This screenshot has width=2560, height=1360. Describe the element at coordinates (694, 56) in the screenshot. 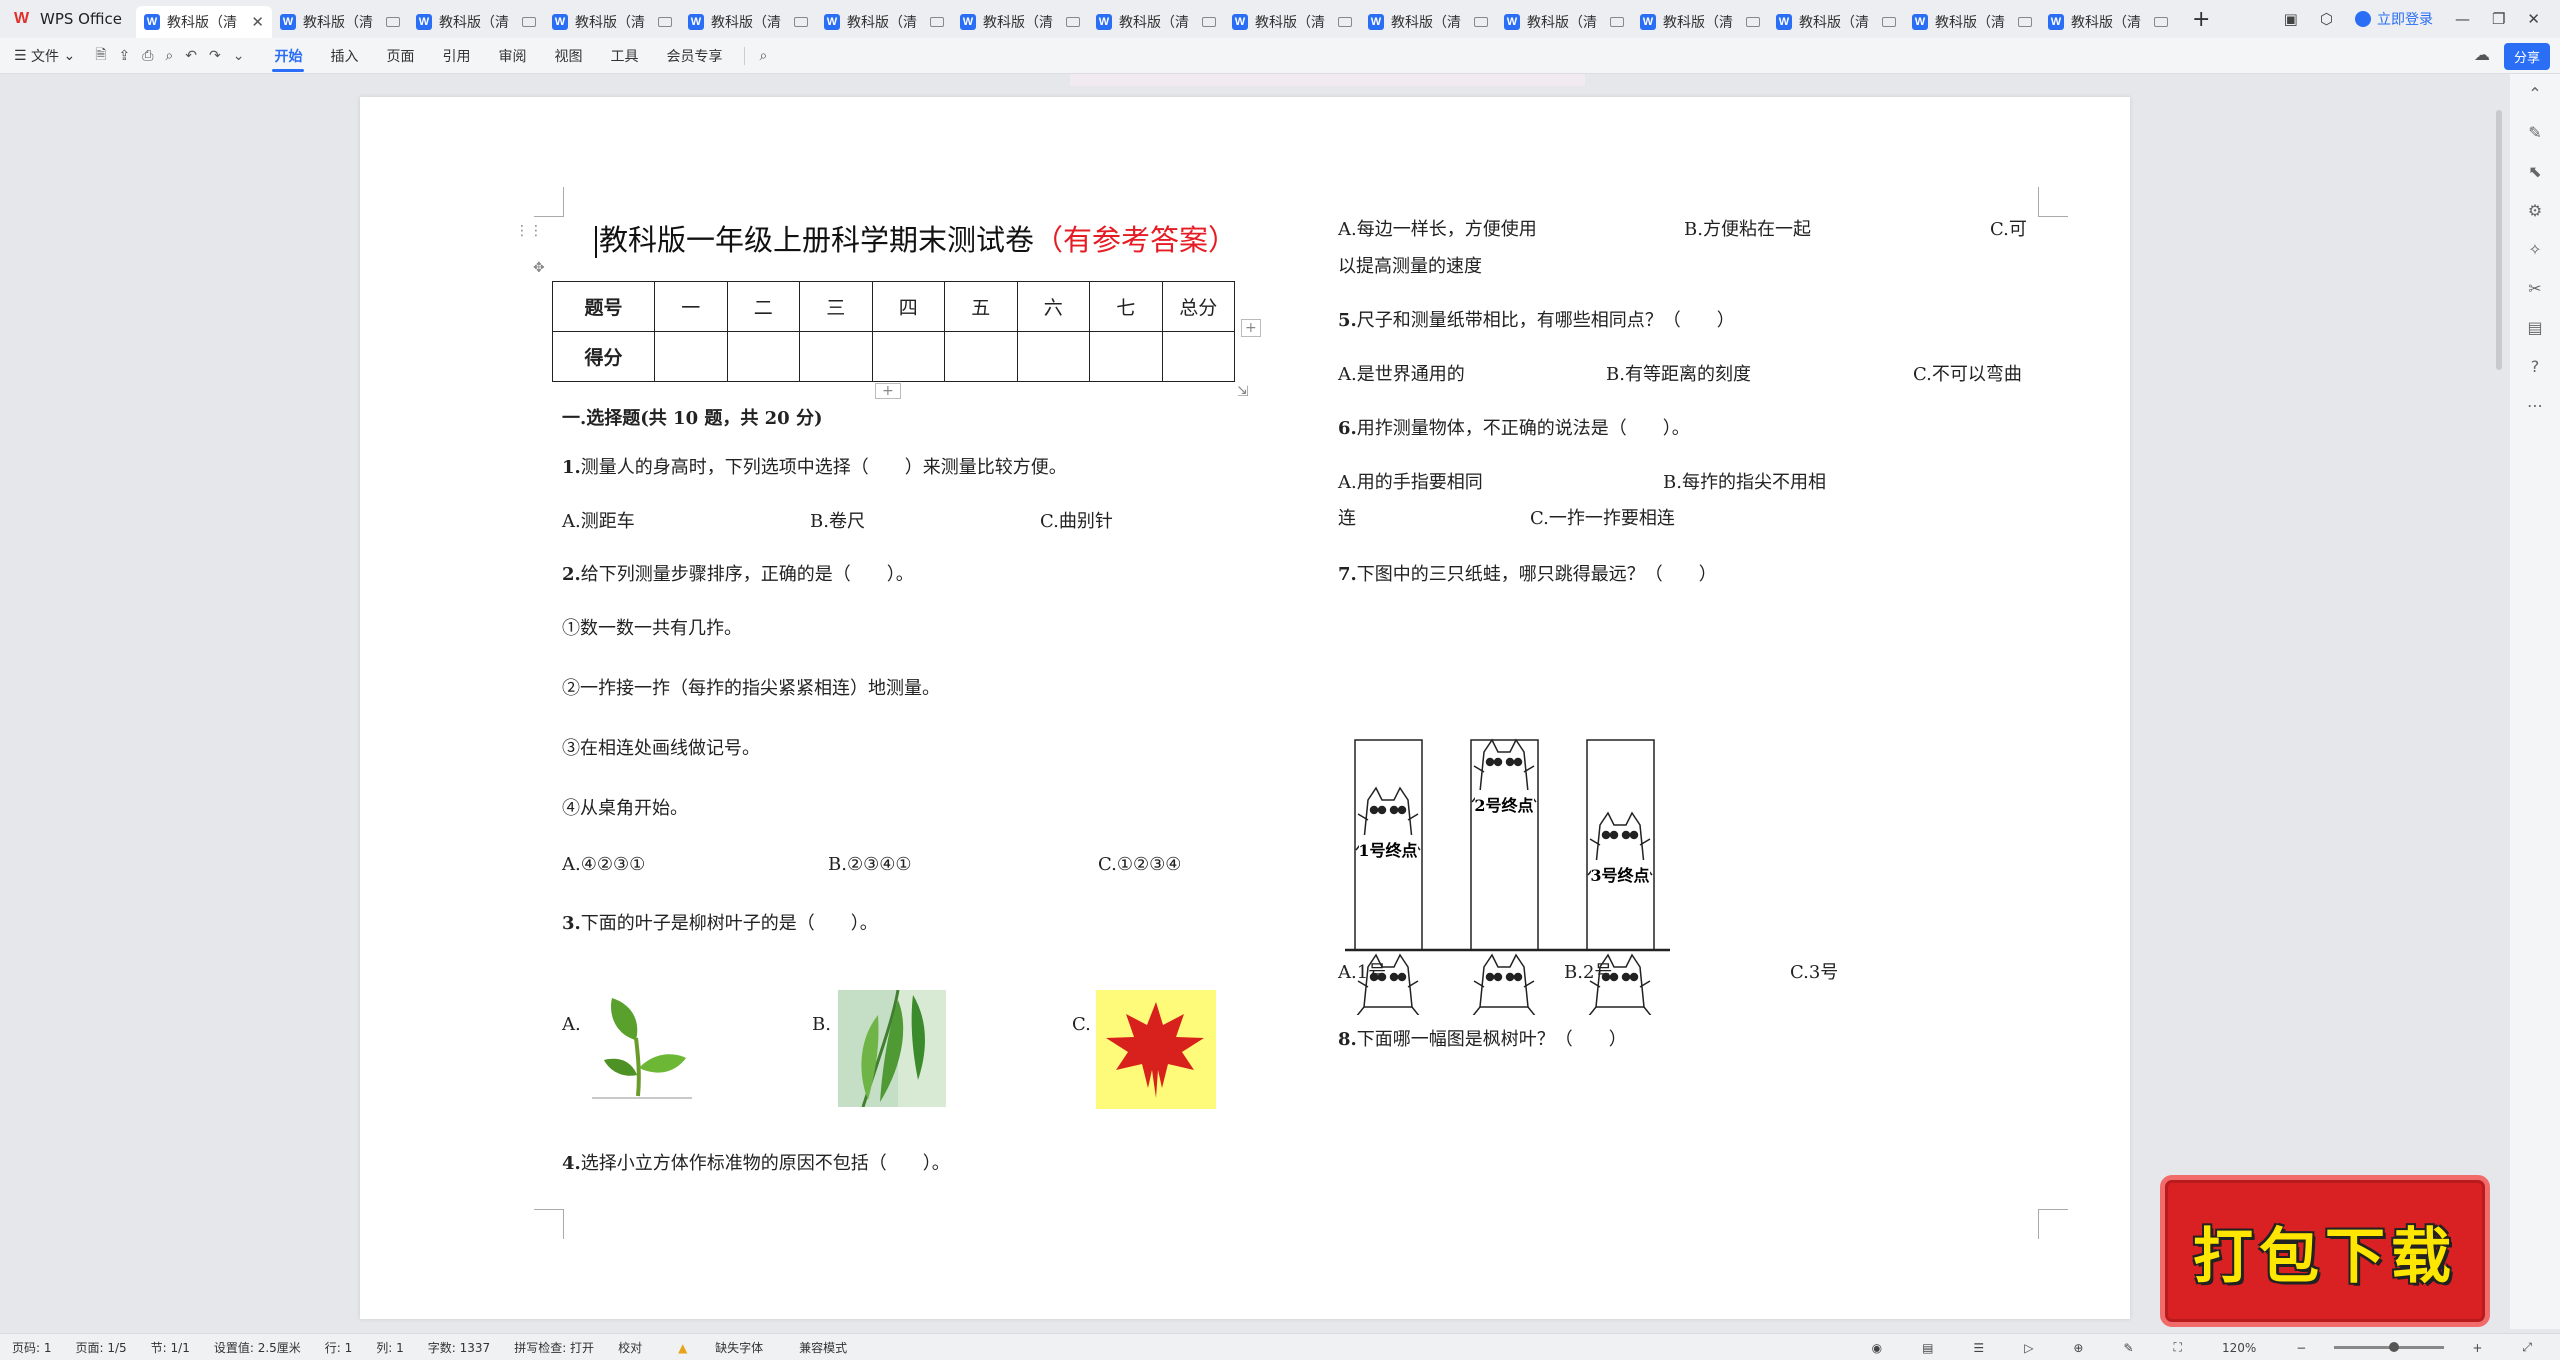

I see `ribbon-tab: 会员专享` at that location.